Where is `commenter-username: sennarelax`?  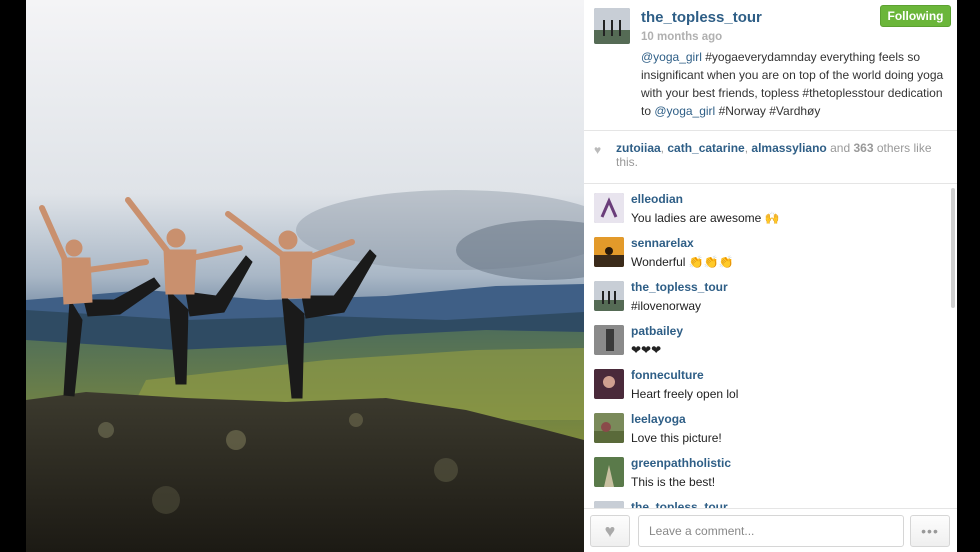 commenter-username: sennarelax is located at coordinates (662, 243).